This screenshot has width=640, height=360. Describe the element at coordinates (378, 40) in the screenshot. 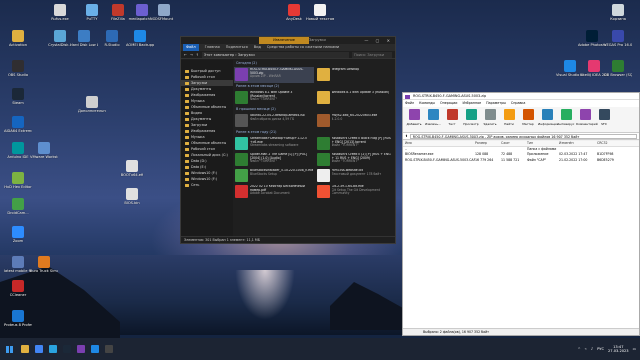

I see `window-controls: — ▢ ✕` at that location.